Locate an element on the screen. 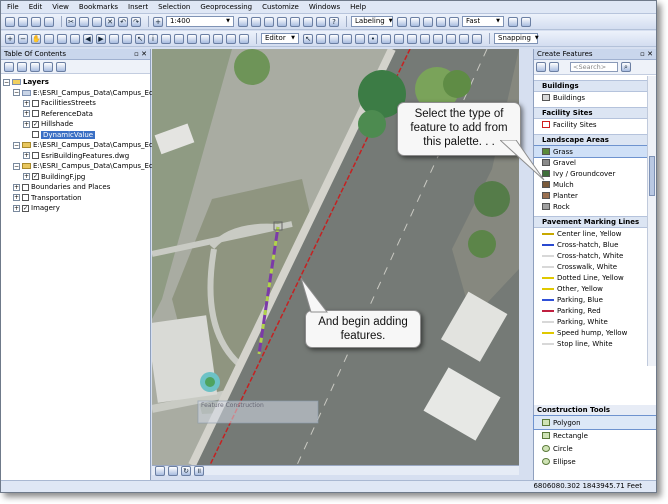 The height and width of the screenshot is (504, 668). scale-combo: 1:400 ▼ is located at coordinates (200, 21).